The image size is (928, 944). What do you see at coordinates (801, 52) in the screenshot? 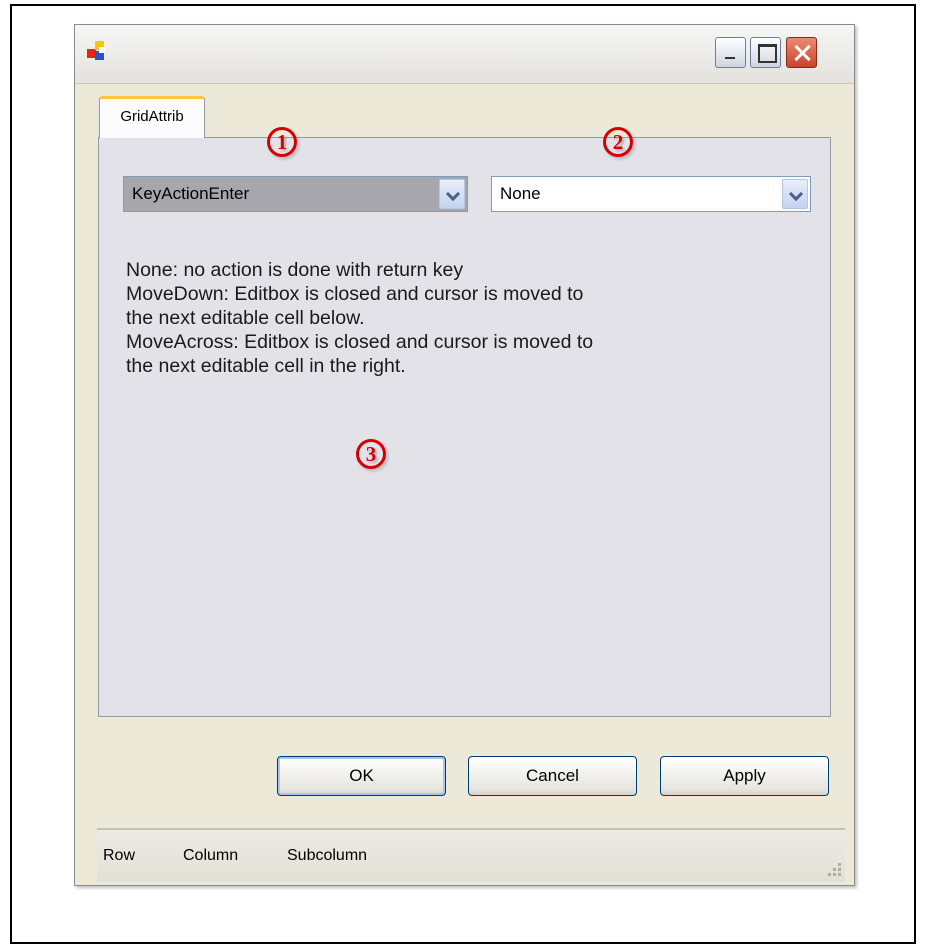
I see `close-button` at bounding box center [801, 52].